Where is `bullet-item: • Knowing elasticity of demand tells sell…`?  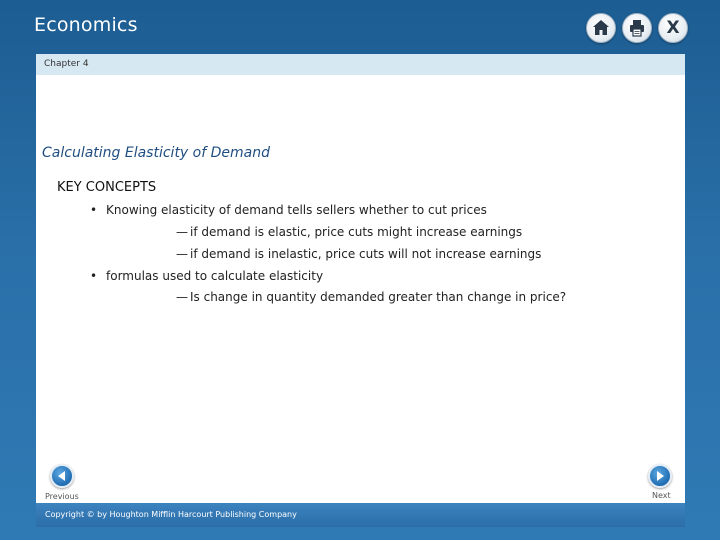
bullet-item: • Knowing elasticity of demand tells sell… is located at coordinates (288, 210).